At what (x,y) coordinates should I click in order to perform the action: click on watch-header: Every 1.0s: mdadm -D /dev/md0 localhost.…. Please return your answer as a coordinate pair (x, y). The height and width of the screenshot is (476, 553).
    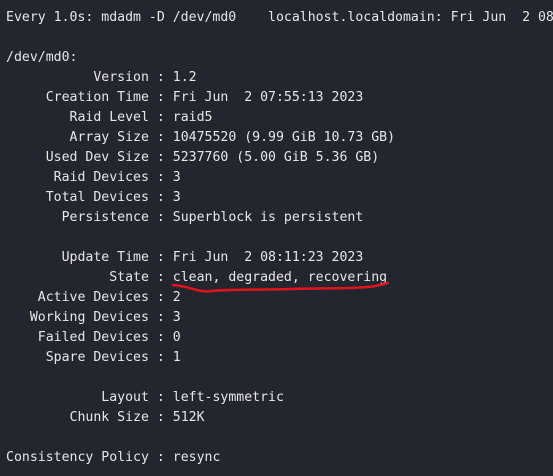
    Looking at the image, I should click on (279, 18).